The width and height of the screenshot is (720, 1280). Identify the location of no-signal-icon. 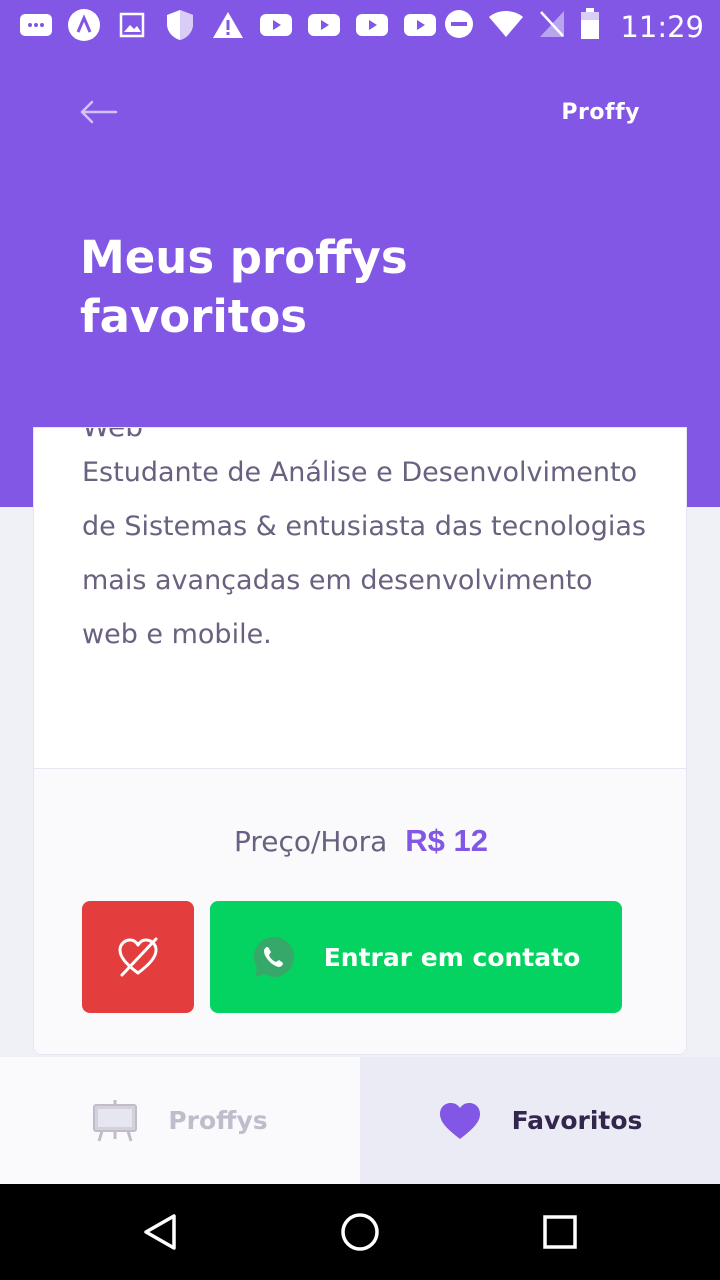
(552, 26).